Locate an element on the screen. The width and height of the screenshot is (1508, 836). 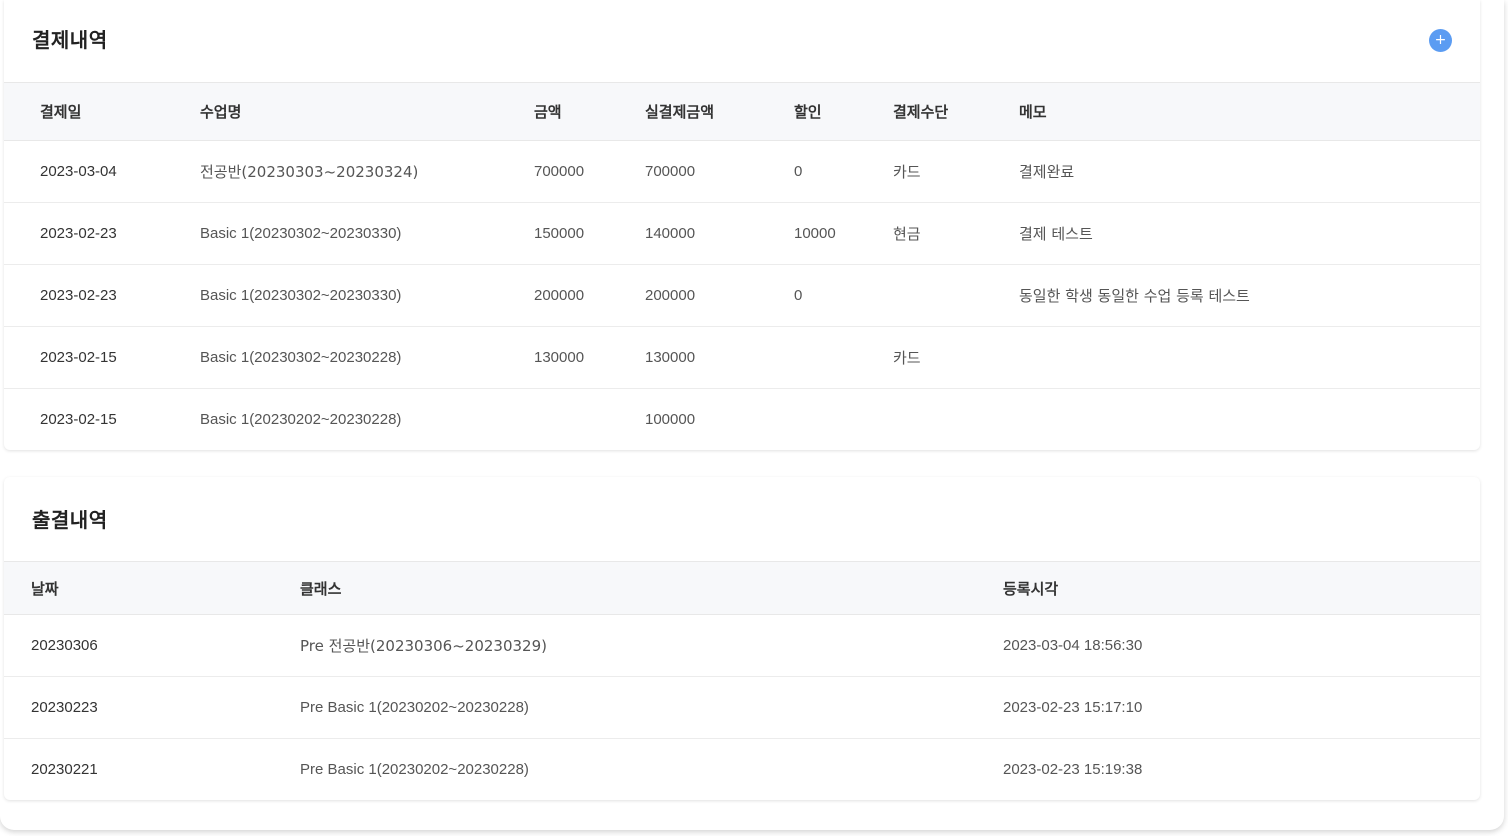
payment-class-name: Basic 1(20230302~20230228) is located at coordinates (367, 357).